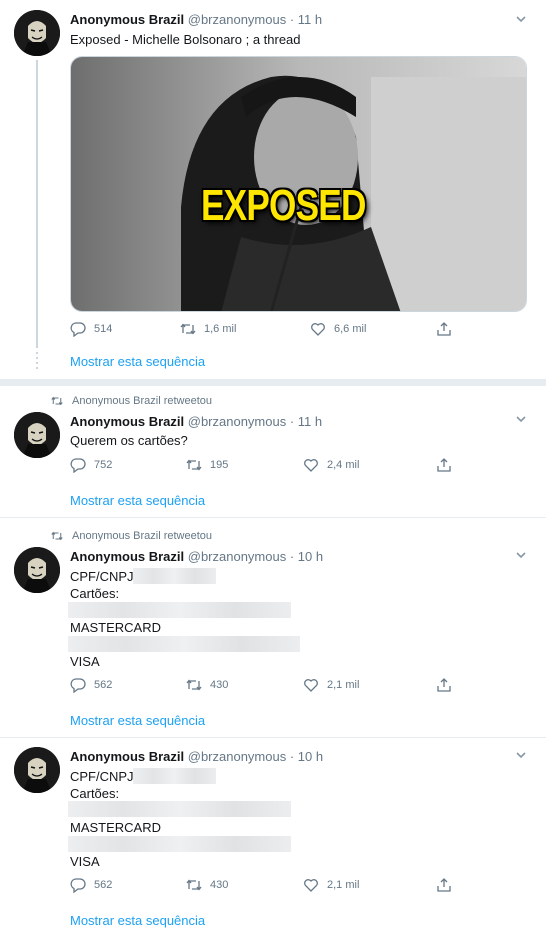 Image resolution: width=546 pixels, height=938 pixels. I want to click on tweet-text: Exposed - Michelle Bolsonaro ; a thread, so click(185, 39).